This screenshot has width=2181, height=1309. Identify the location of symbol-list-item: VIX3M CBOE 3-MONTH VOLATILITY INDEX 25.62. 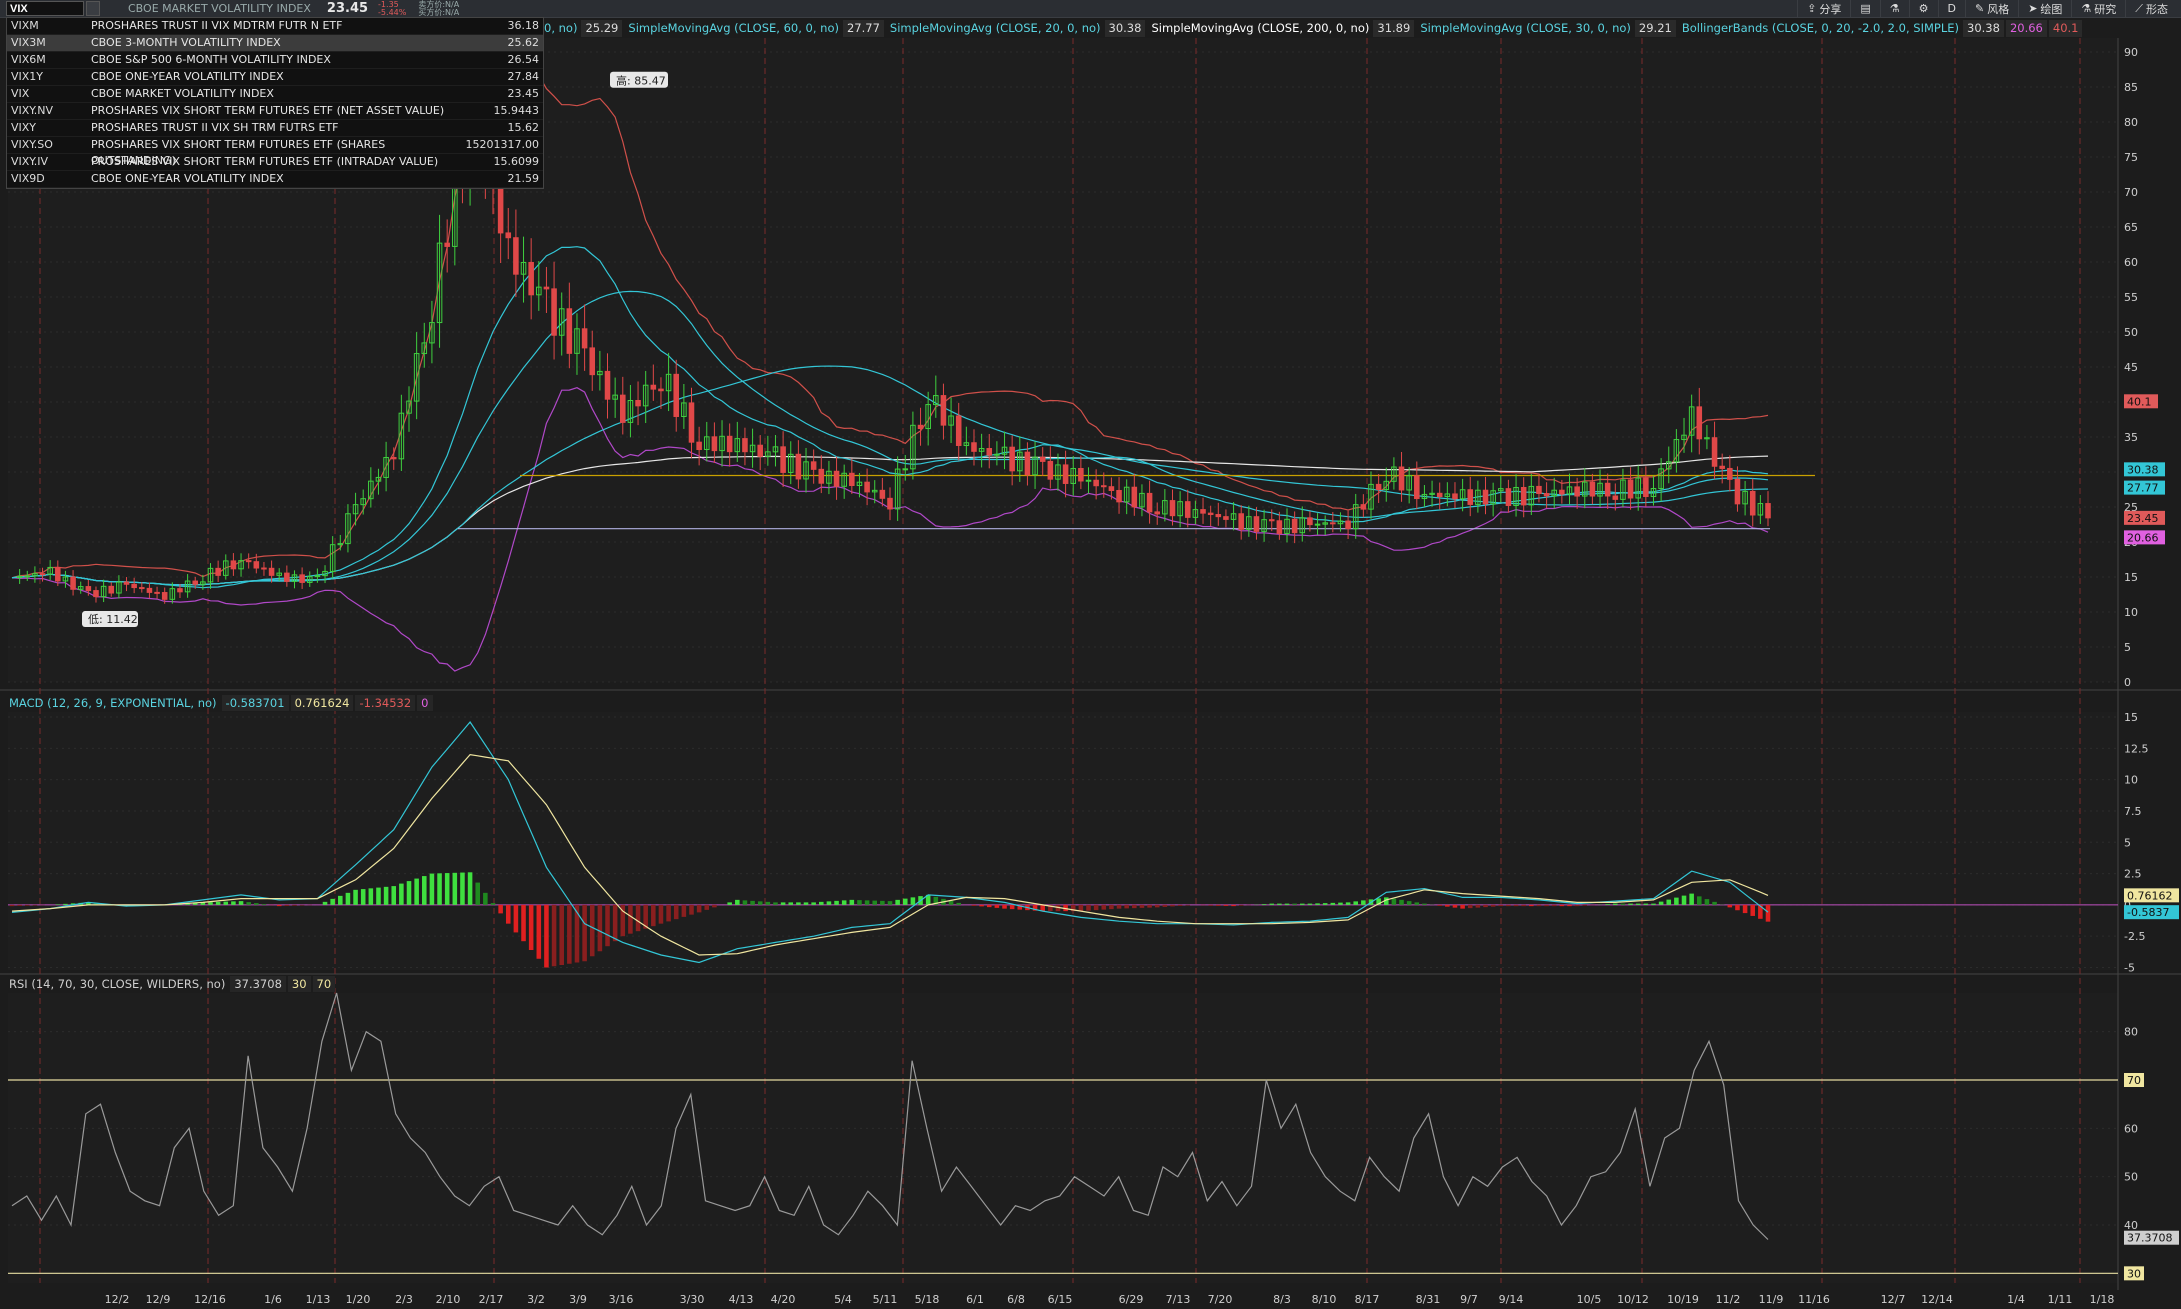
(275, 43).